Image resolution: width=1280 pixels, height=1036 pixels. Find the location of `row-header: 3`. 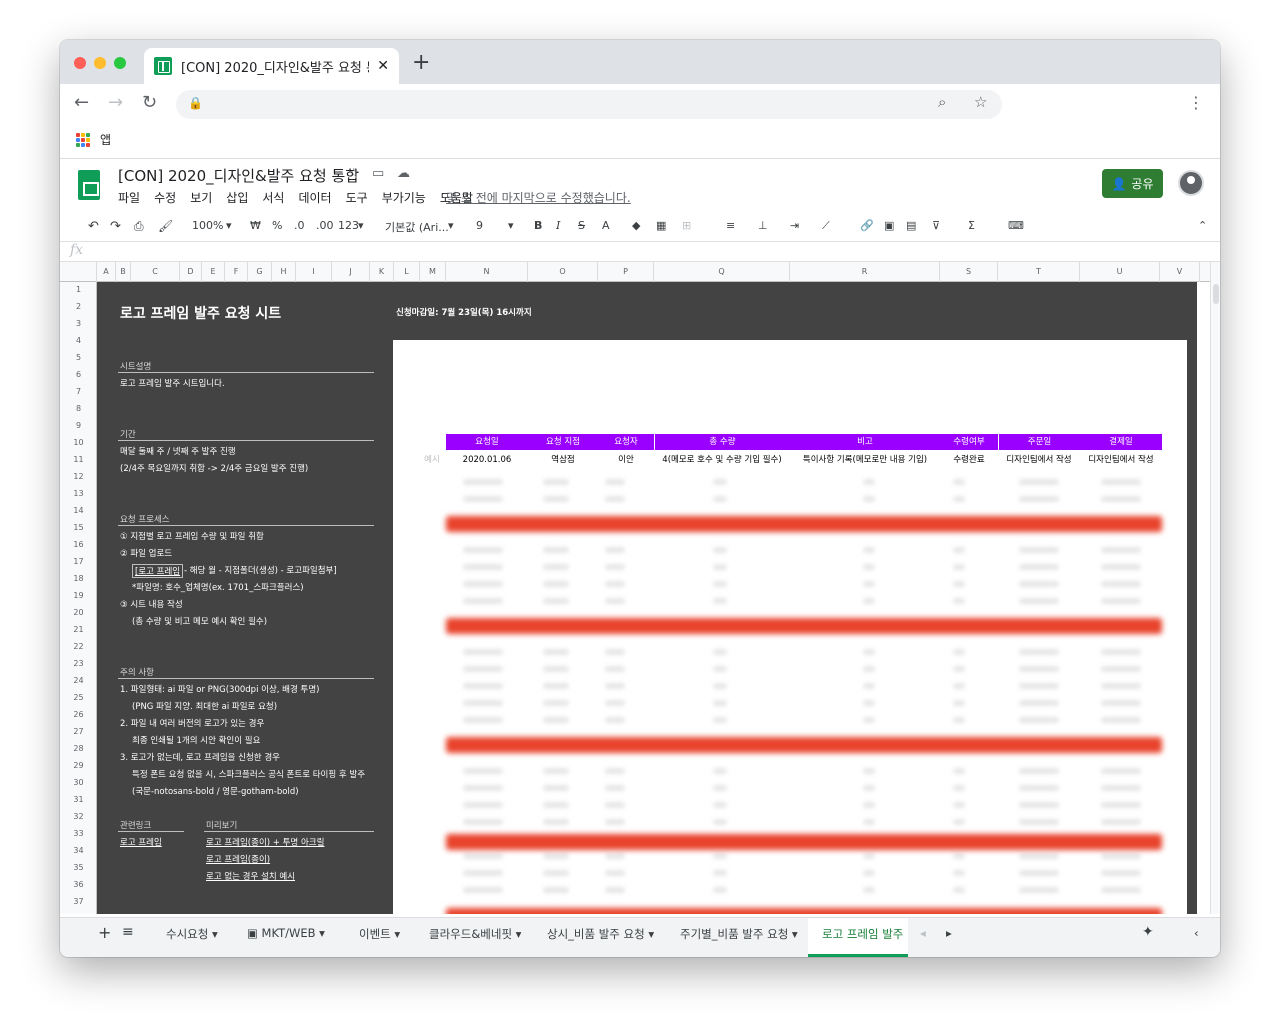

row-header: 3 is located at coordinates (78, 323).